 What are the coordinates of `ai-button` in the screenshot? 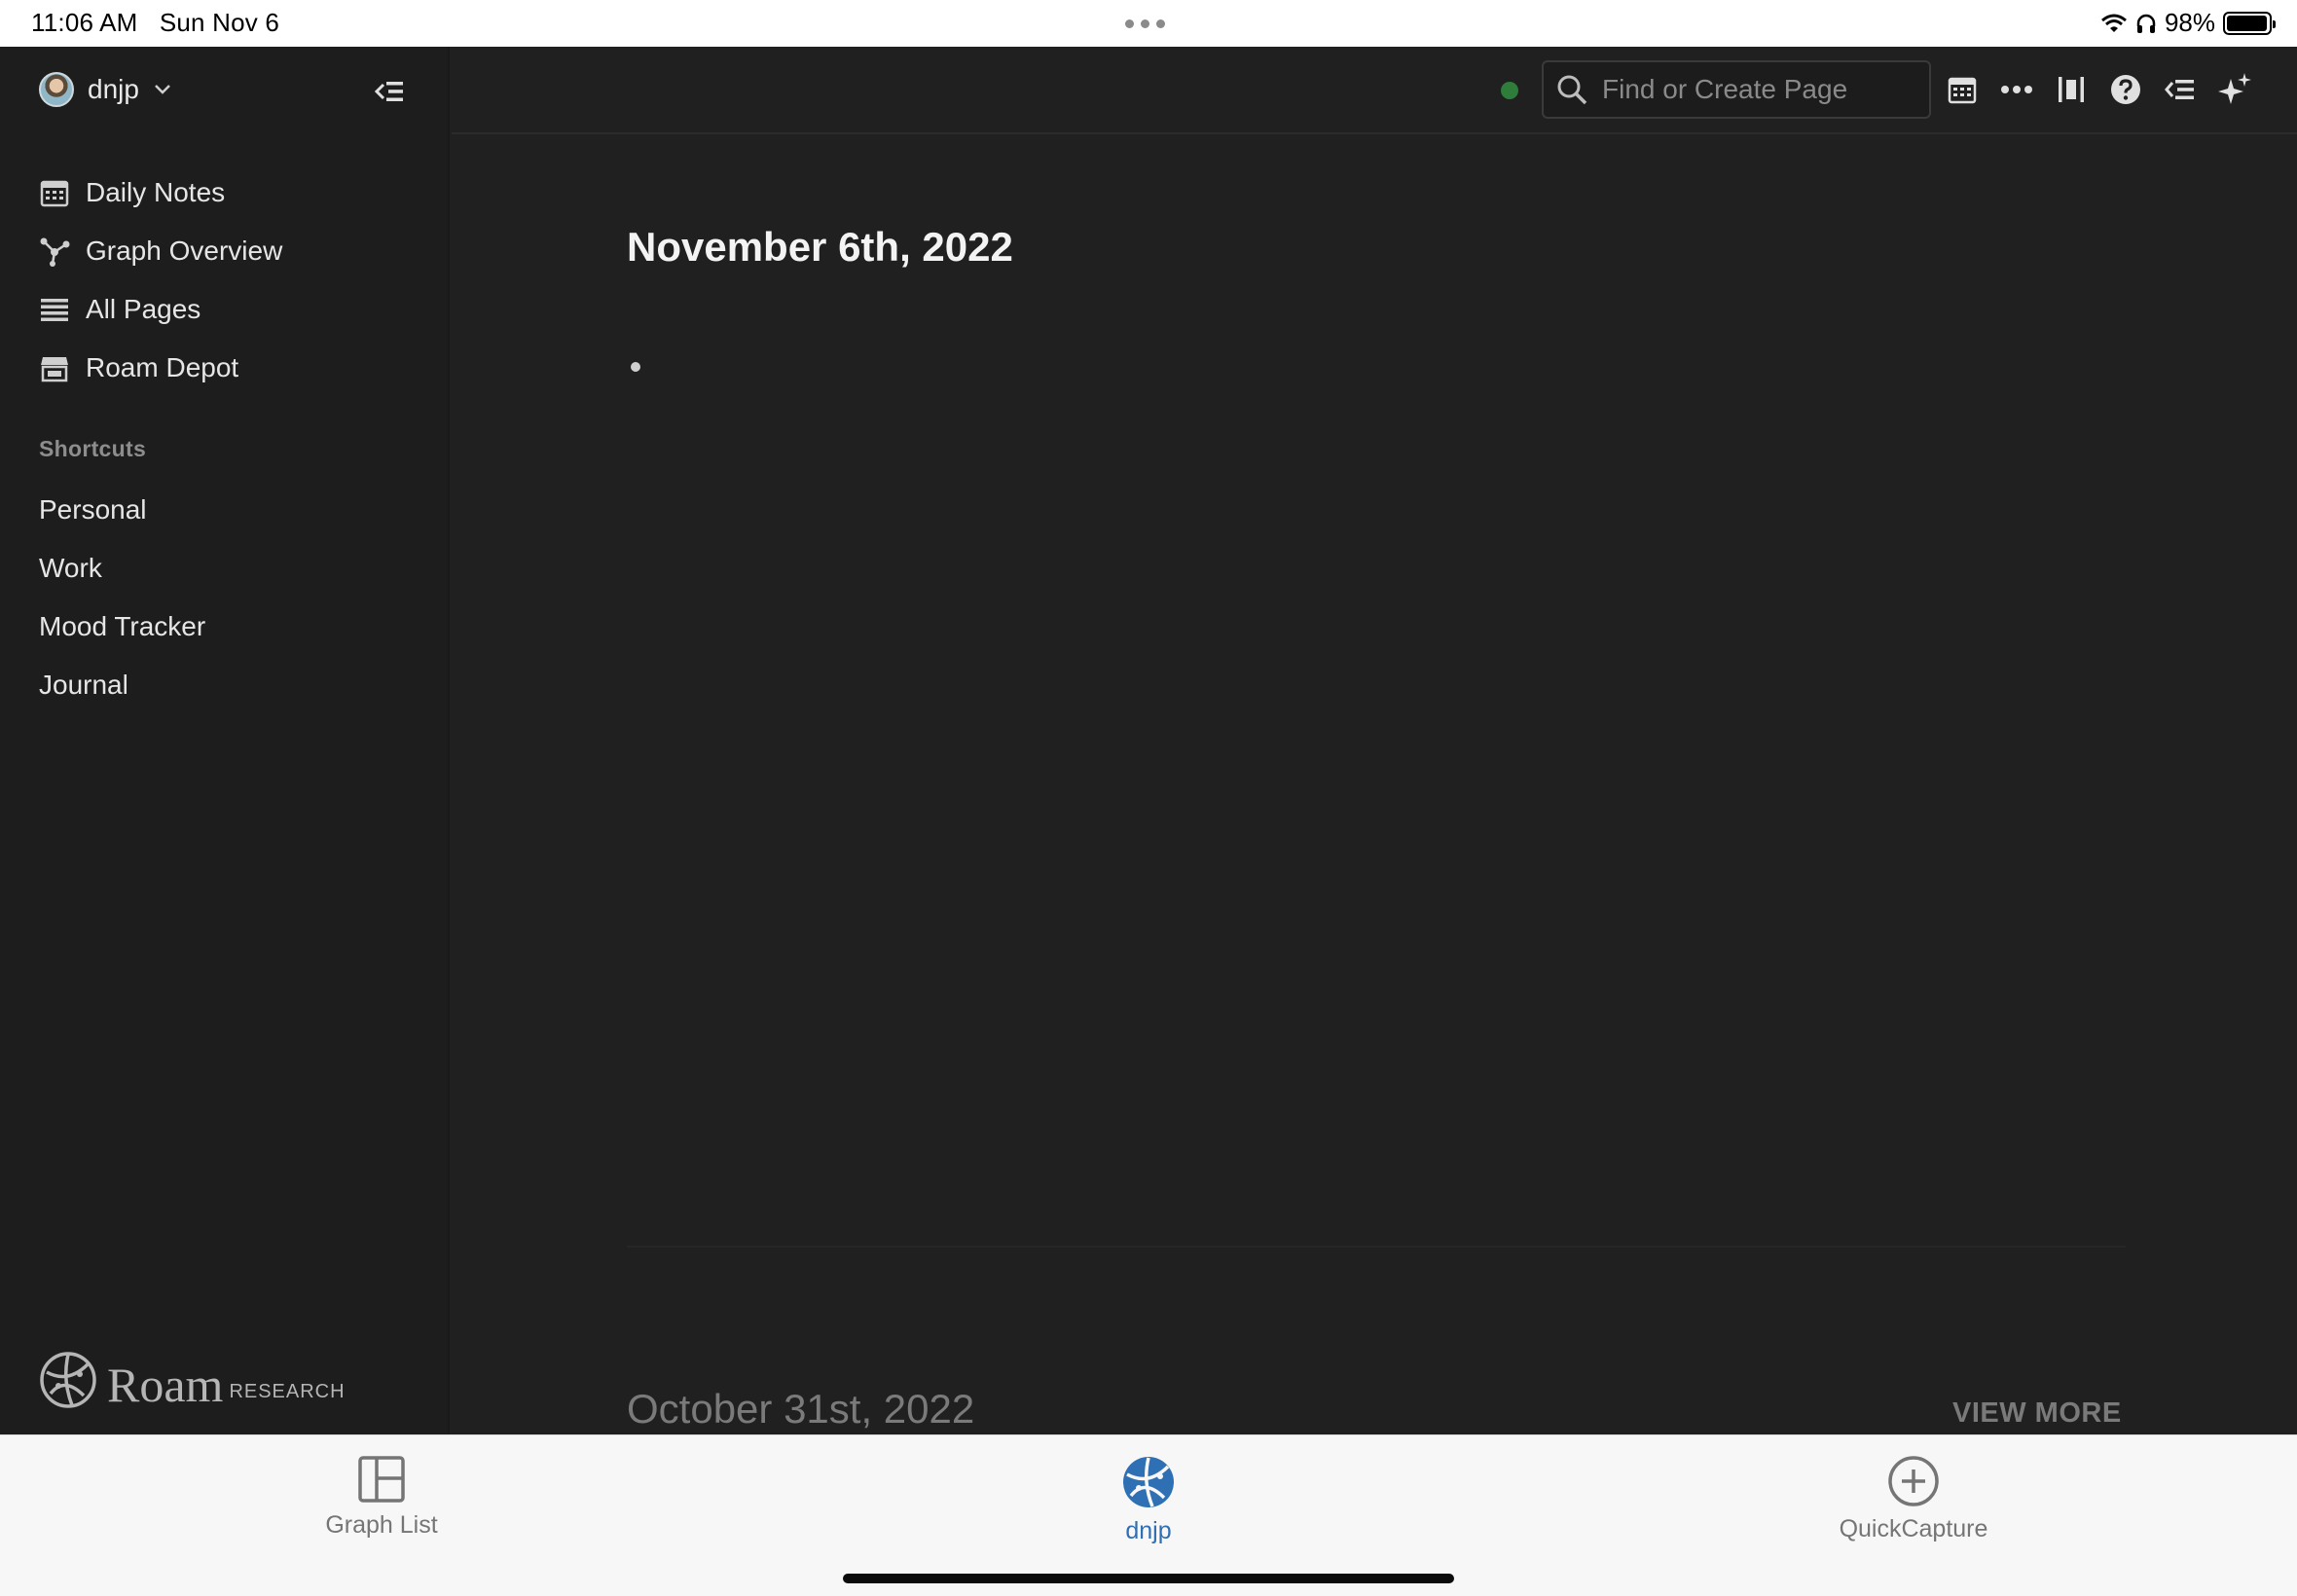 It's located at (2234, 89).